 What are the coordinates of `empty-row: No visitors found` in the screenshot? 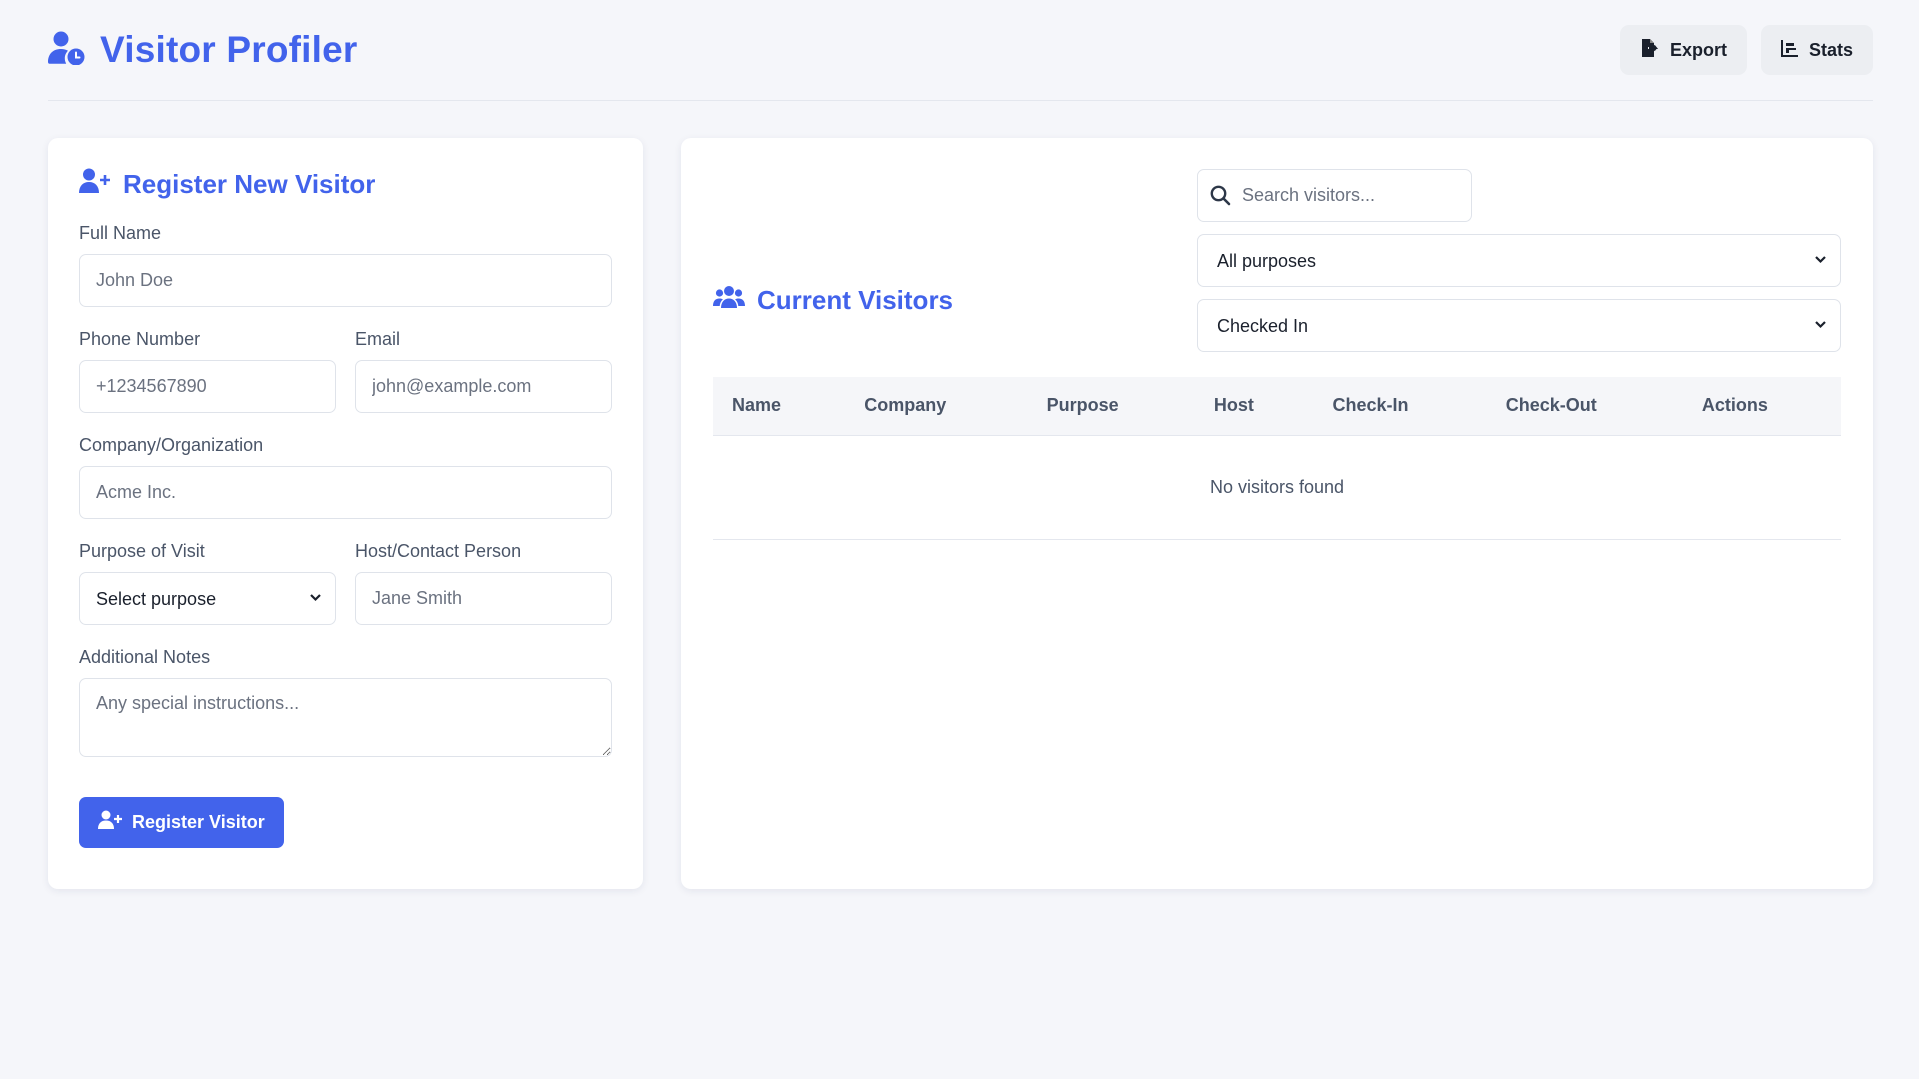 It's located at (1277, 487).